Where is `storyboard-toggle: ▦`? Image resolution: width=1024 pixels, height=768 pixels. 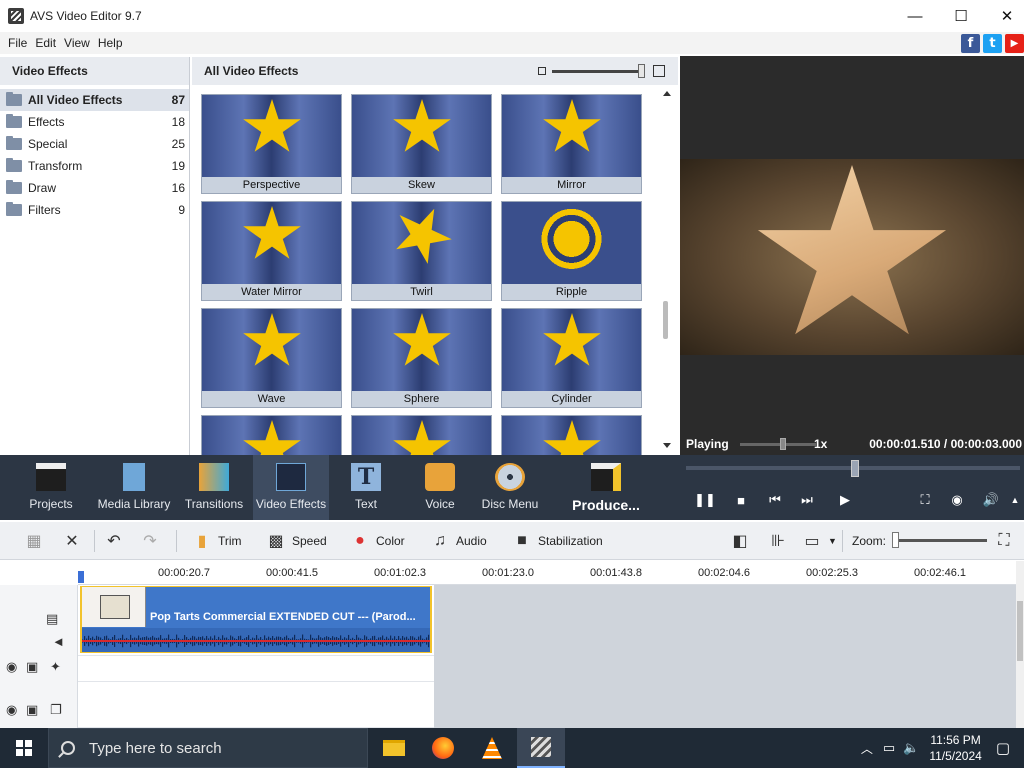
storyboard-toggle: ▦ is located at coordinates (37, 541).